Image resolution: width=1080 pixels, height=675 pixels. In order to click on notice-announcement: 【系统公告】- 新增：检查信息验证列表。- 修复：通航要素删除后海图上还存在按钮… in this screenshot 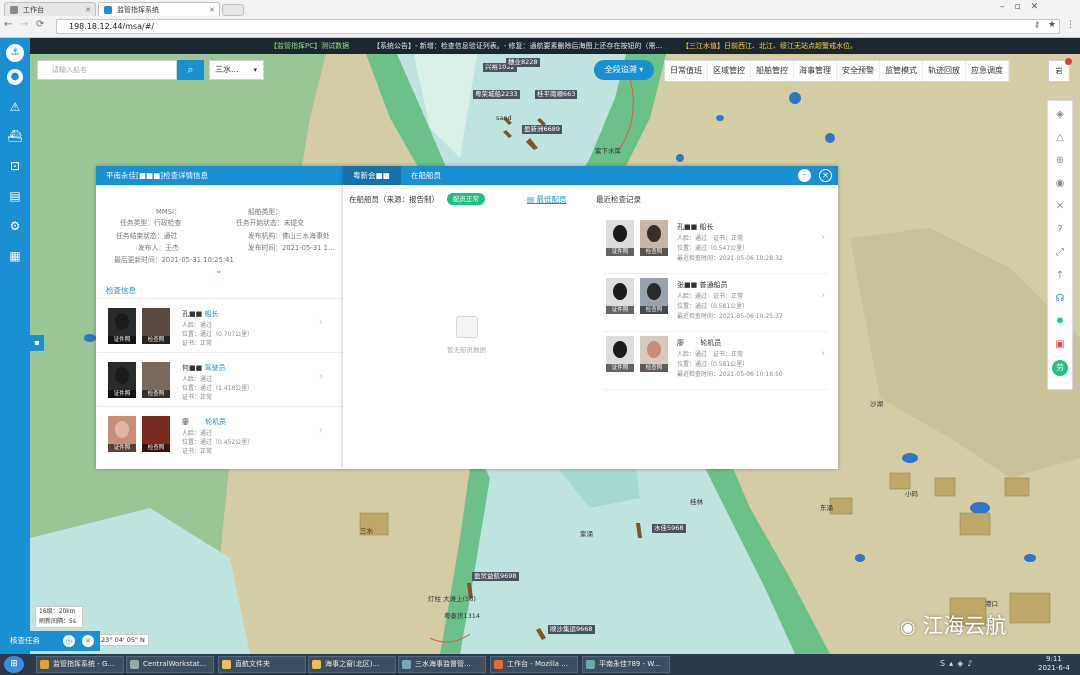, I will do `click(517, 46)`.